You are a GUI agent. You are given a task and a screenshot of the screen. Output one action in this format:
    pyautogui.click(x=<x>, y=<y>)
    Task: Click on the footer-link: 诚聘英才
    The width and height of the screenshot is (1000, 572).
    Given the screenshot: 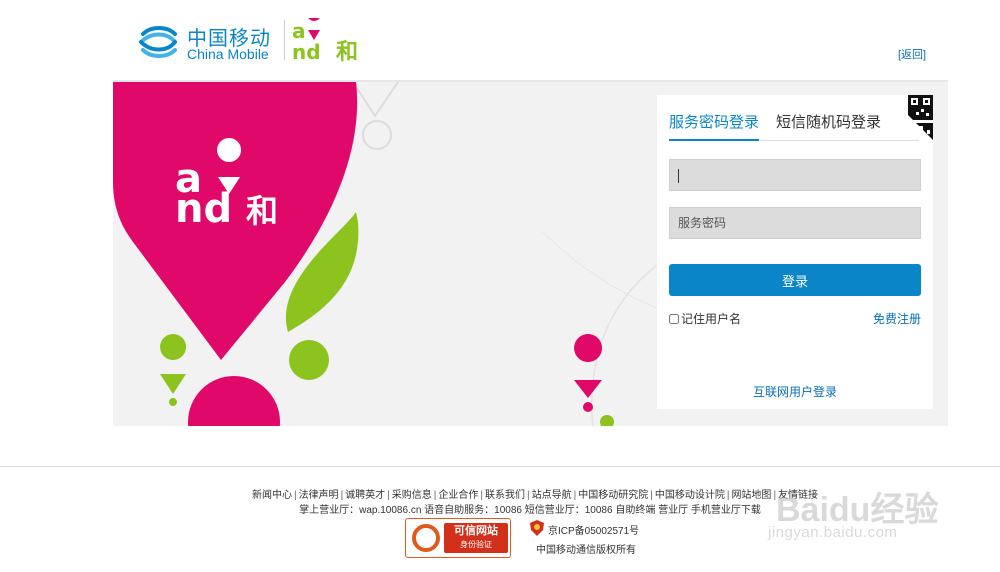 What is the action you would take?
    pyautogui.click(x=365, y=495)
    